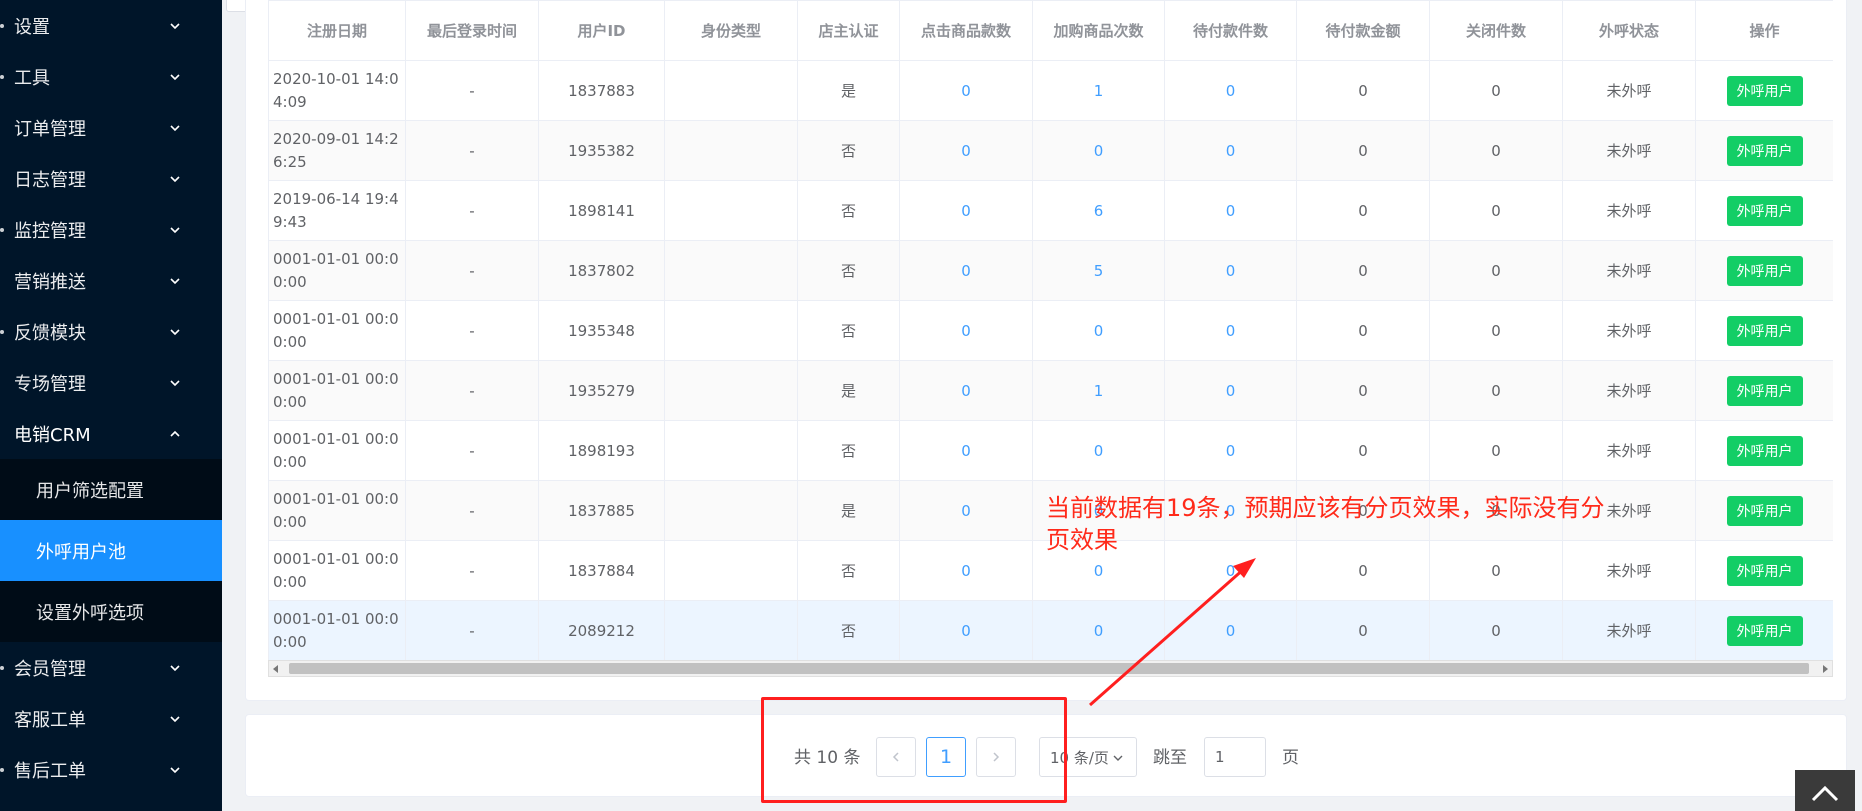 The width and height of the screenshot is (1862, 811). Describe the element at coordinates (111, 229) in the screenshot. I see `sidebar-item-monitoring: 监控管理` at that location.